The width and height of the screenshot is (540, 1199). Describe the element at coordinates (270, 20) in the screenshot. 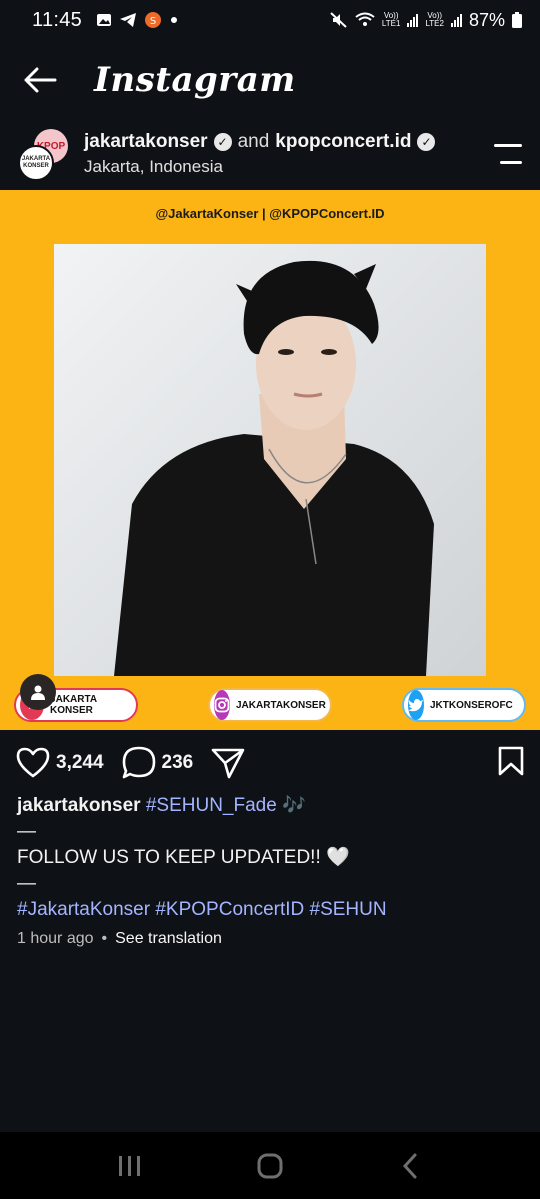

I see `status-bar: 11:45 S Vo)) LTE1 Vo)) LTE2 87%` at that location.